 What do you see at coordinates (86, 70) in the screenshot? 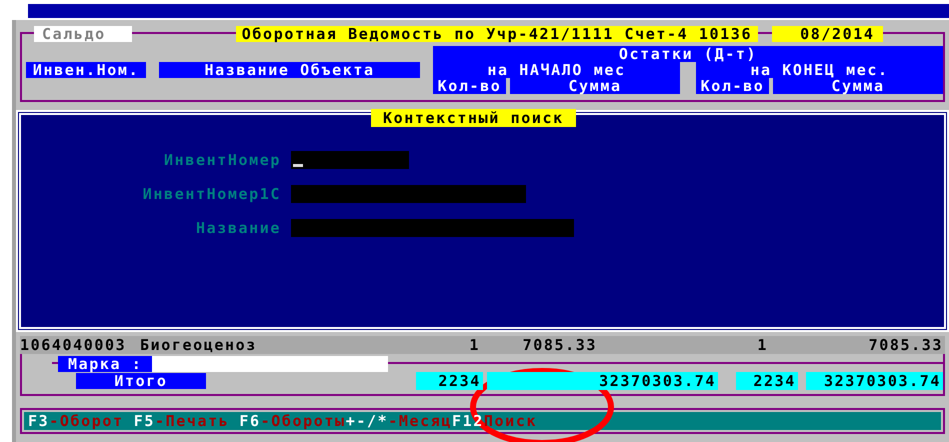
I see `column-header: Инвен.Ном.` at bounding box center [86, 70].